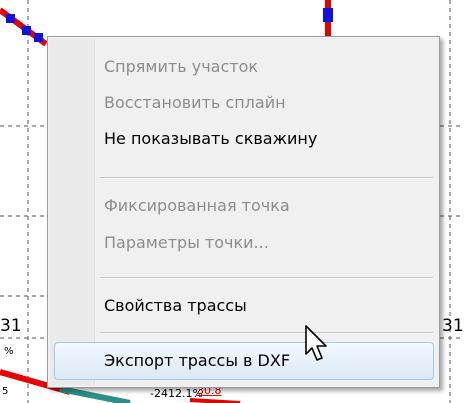  Describe the element at coordinates (181, 67) in the screenshot. I see `menu-item-straighten-section: Спрямить участок` at that location.